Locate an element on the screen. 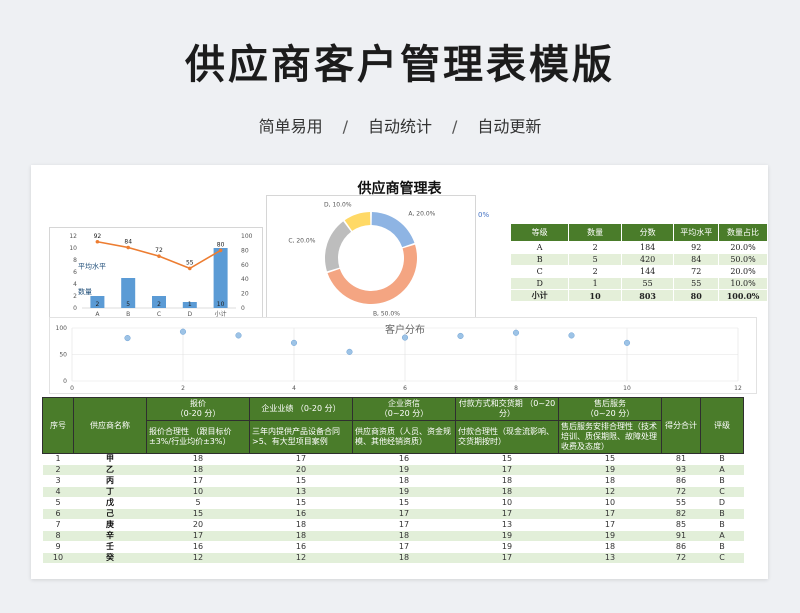  scatter-x-tick: 4 is located at coordinates (294, 388).